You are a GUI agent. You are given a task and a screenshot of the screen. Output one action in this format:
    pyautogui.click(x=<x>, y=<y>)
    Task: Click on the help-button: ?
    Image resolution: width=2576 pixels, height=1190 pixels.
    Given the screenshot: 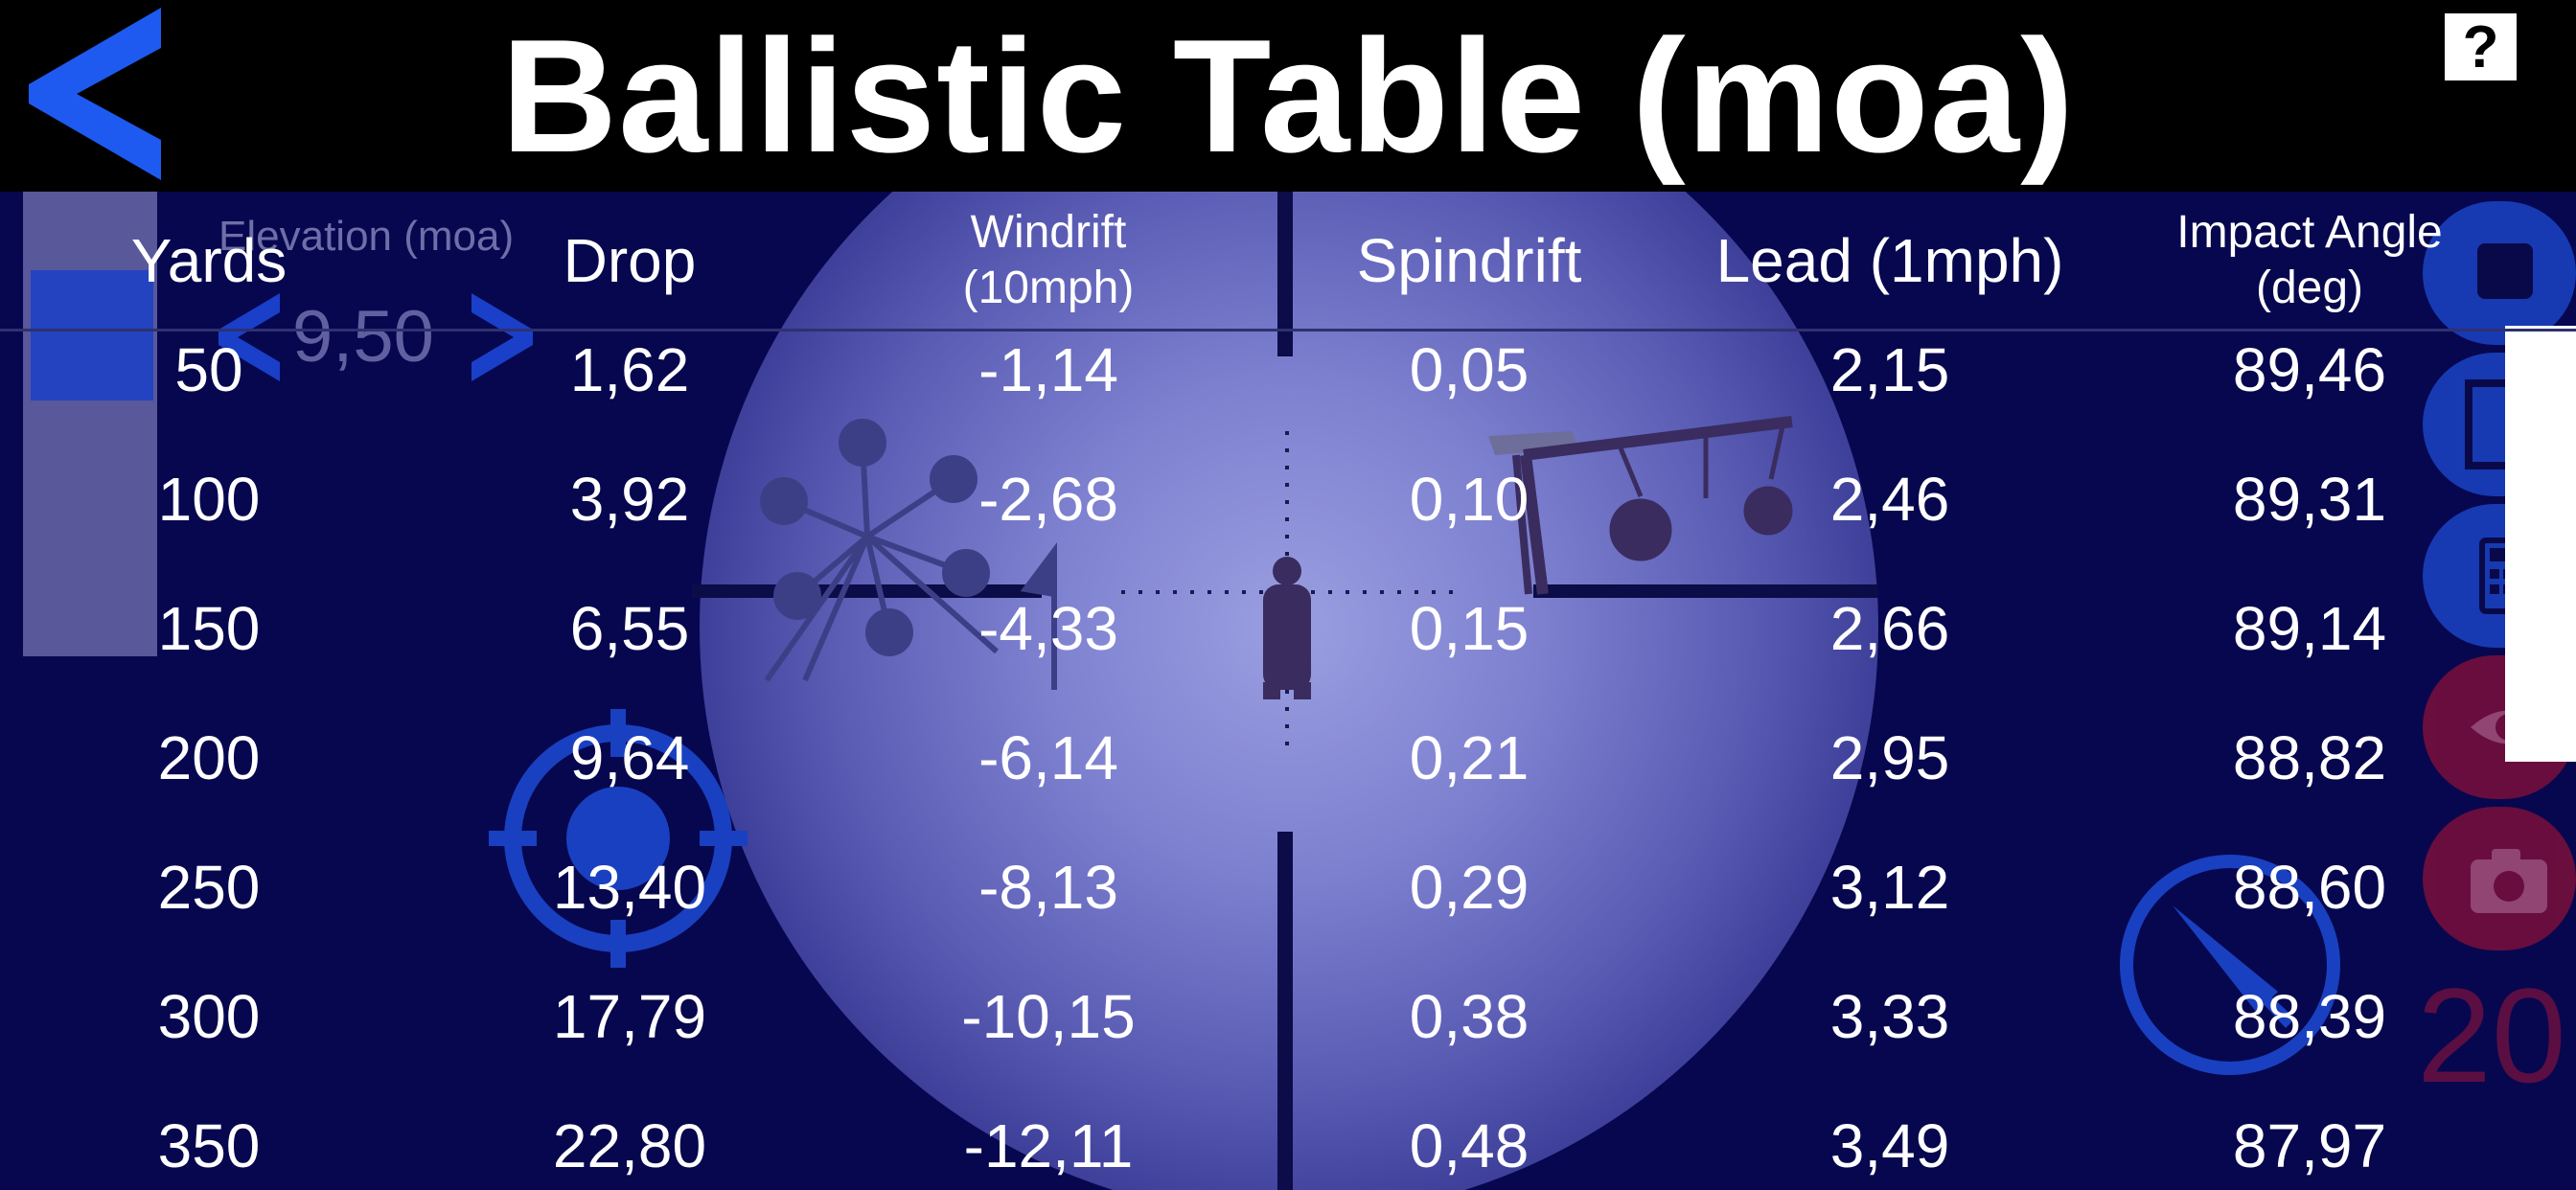 What is the action you would take?
    pyautogui.click(x=2481, y=47)
    